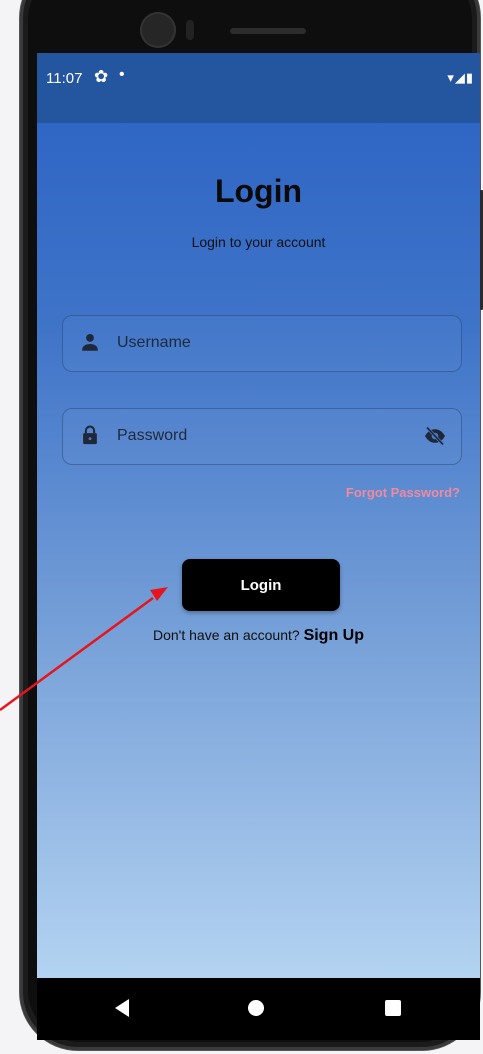 Image resolution: width=483 pixels, height=1054 pixels. Describe the element at coordinates (393, 1008) in the screenshot. I see `recents-icon` at that location.